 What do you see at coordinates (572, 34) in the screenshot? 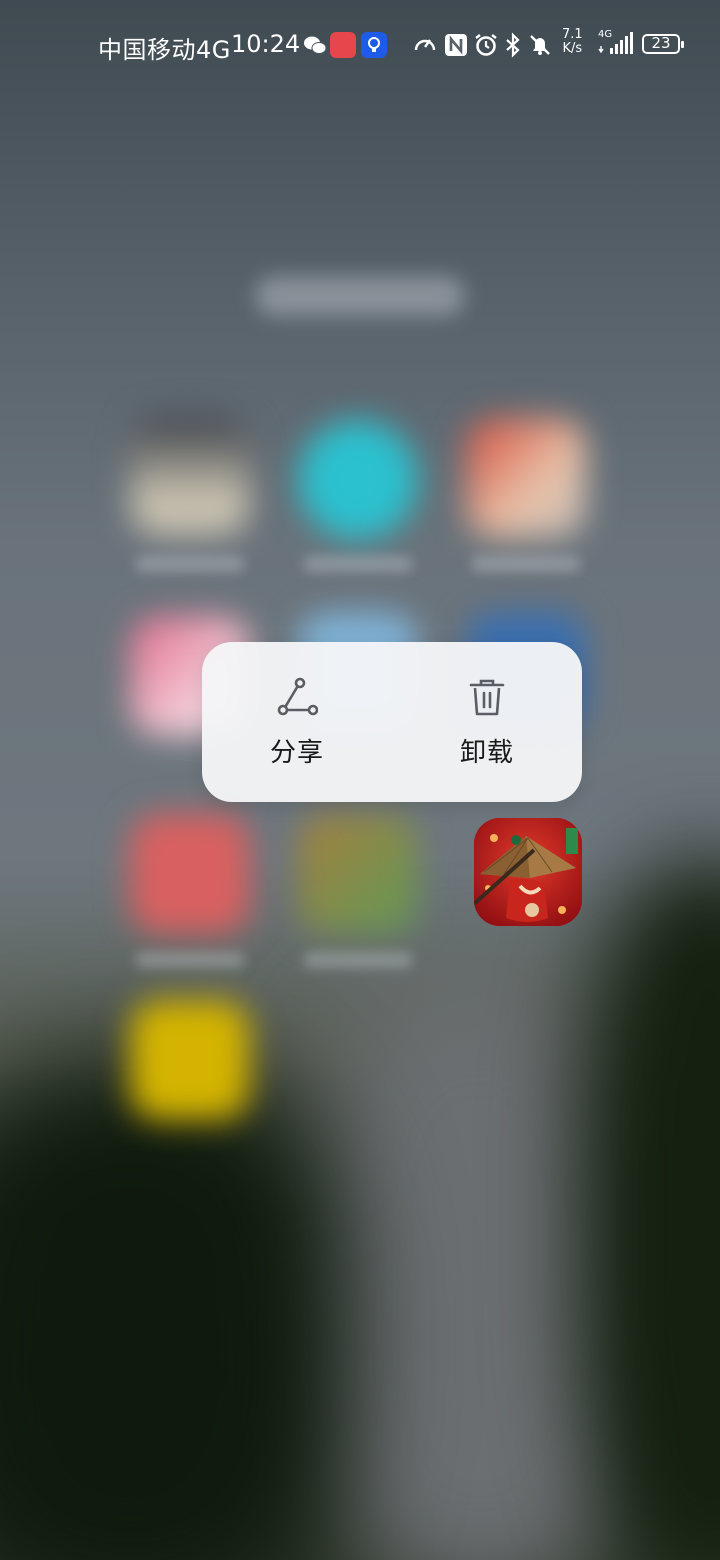
I see `network-speed-value: 7.1` at bounding box center [572, 34].